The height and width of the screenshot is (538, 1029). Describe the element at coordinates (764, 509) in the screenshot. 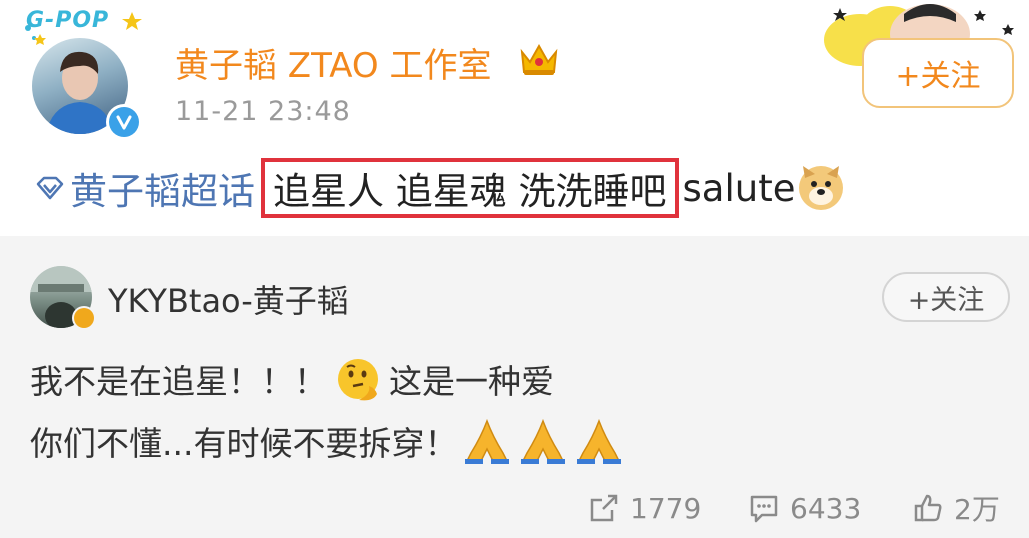

I see `comment-icon` at that location.